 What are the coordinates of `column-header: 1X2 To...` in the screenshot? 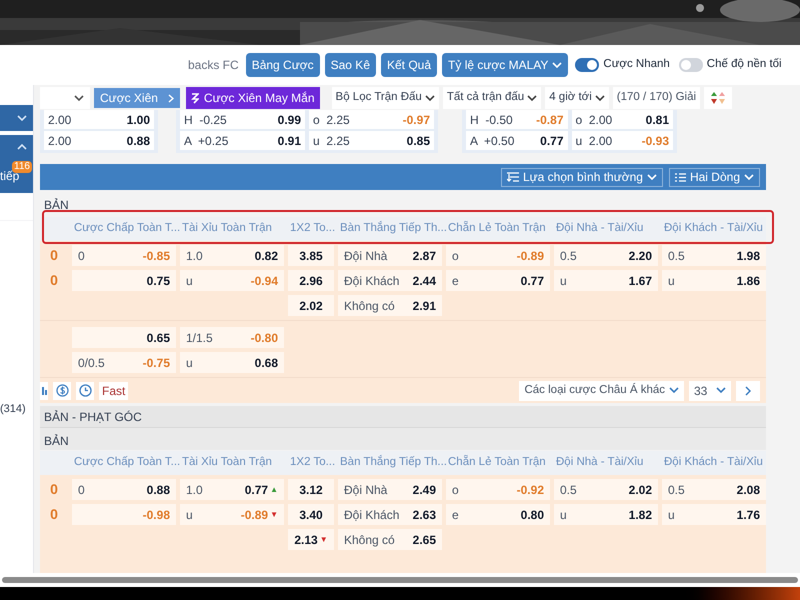 It's located at (311, 228).